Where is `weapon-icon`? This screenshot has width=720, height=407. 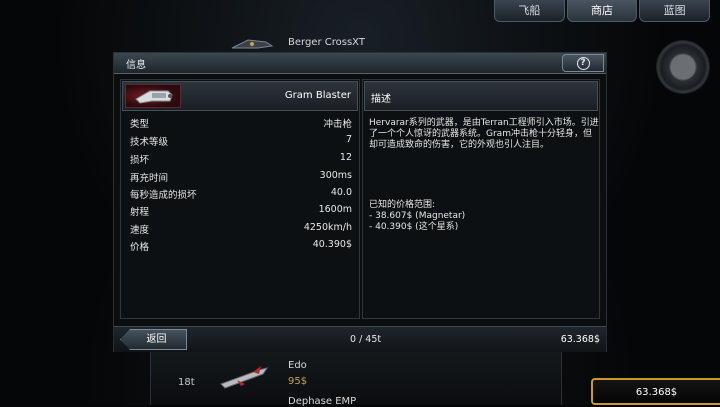 weapon-icon is located at coordinates (153, 96).